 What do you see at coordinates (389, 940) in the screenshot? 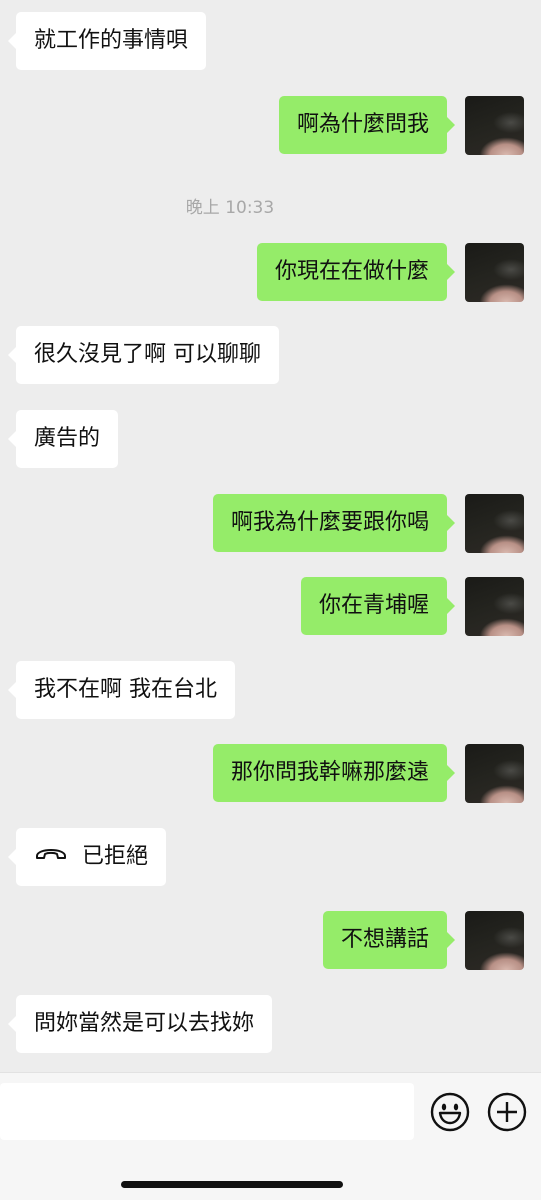
I see `outgoing-message-bubble: 不想講話` at bounding box center [389, 940].